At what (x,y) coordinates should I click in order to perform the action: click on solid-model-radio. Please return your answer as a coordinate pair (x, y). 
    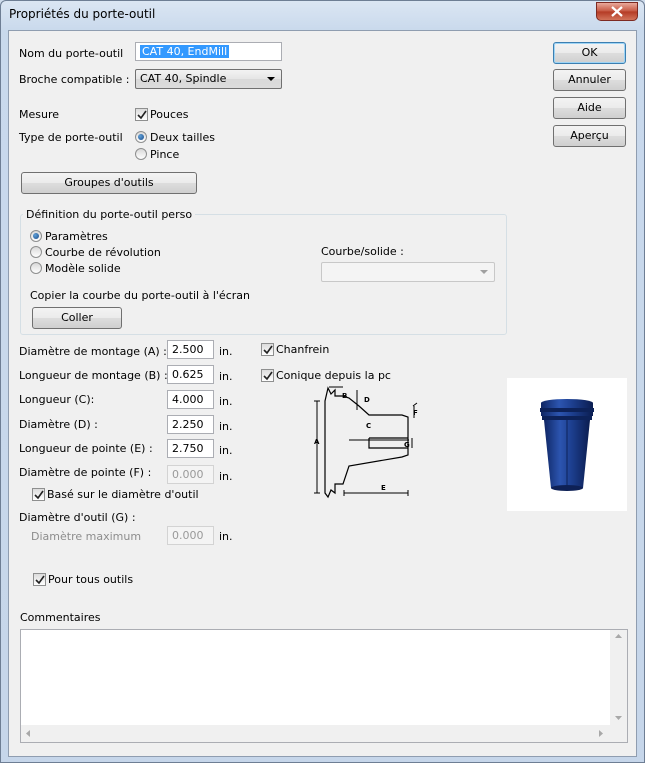
    Looking at the image, I should click on (36, 268).